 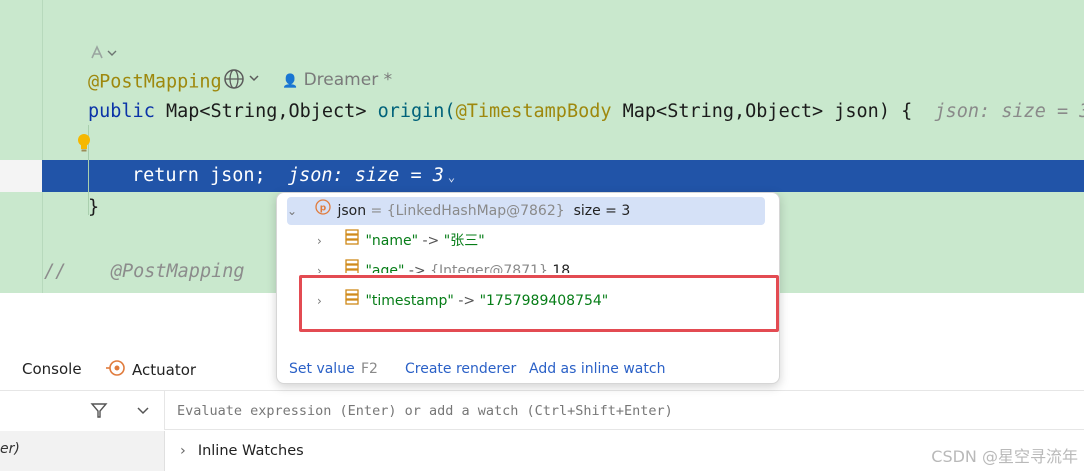 I want to click on gutter-execution-marker, so click(x=21, y=176).